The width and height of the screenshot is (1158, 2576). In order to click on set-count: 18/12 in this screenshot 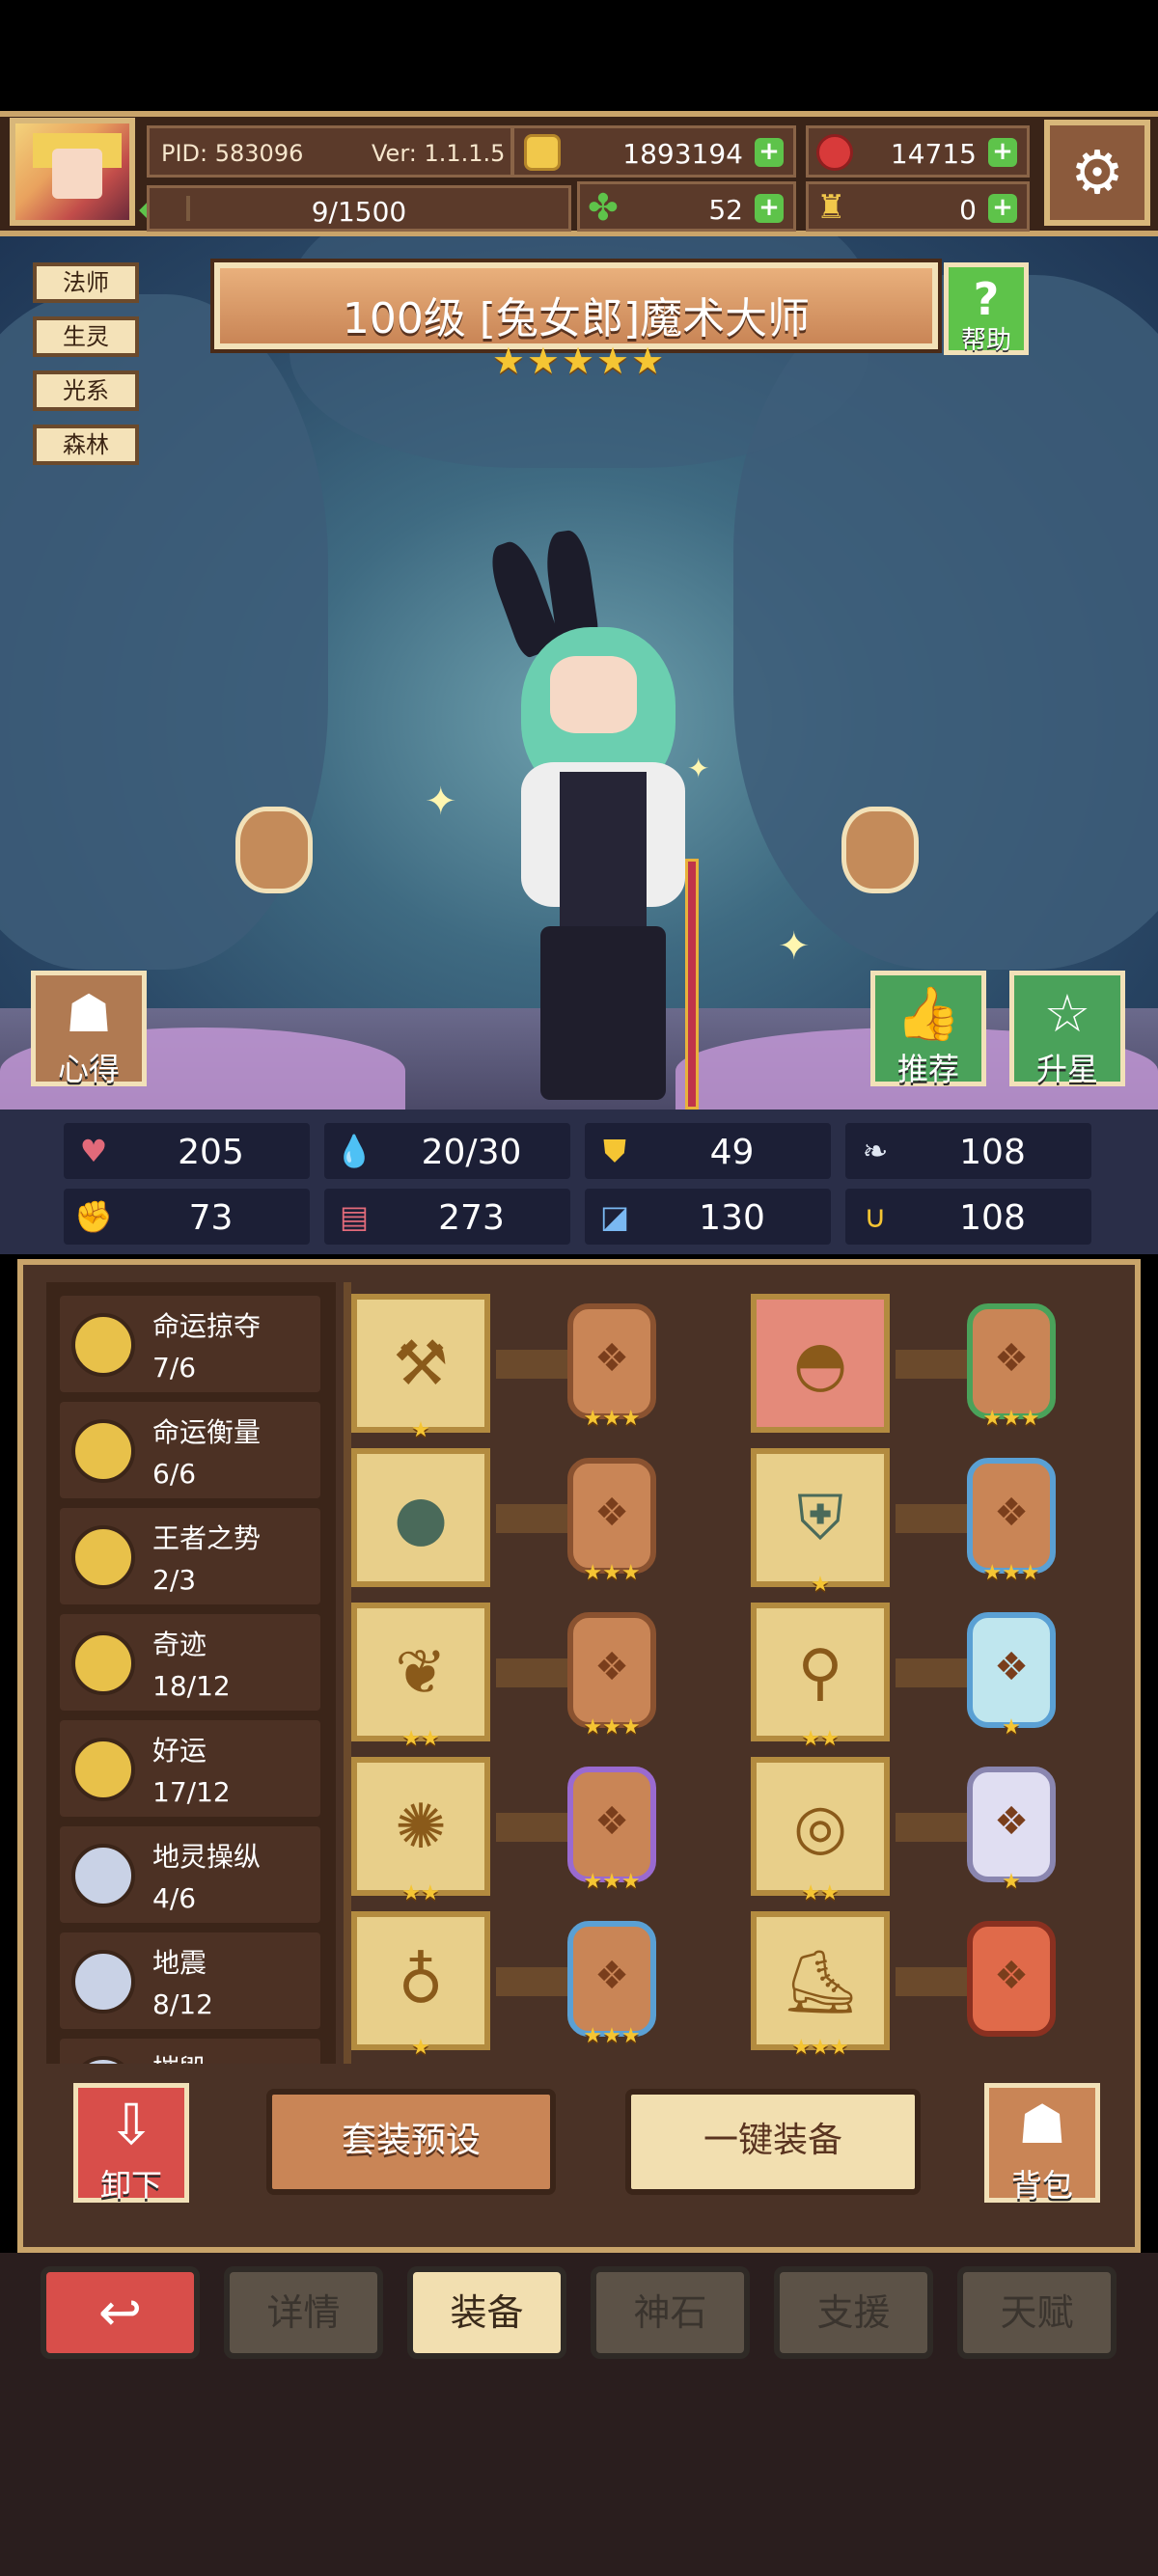, I will do `click(191, 1686)`.